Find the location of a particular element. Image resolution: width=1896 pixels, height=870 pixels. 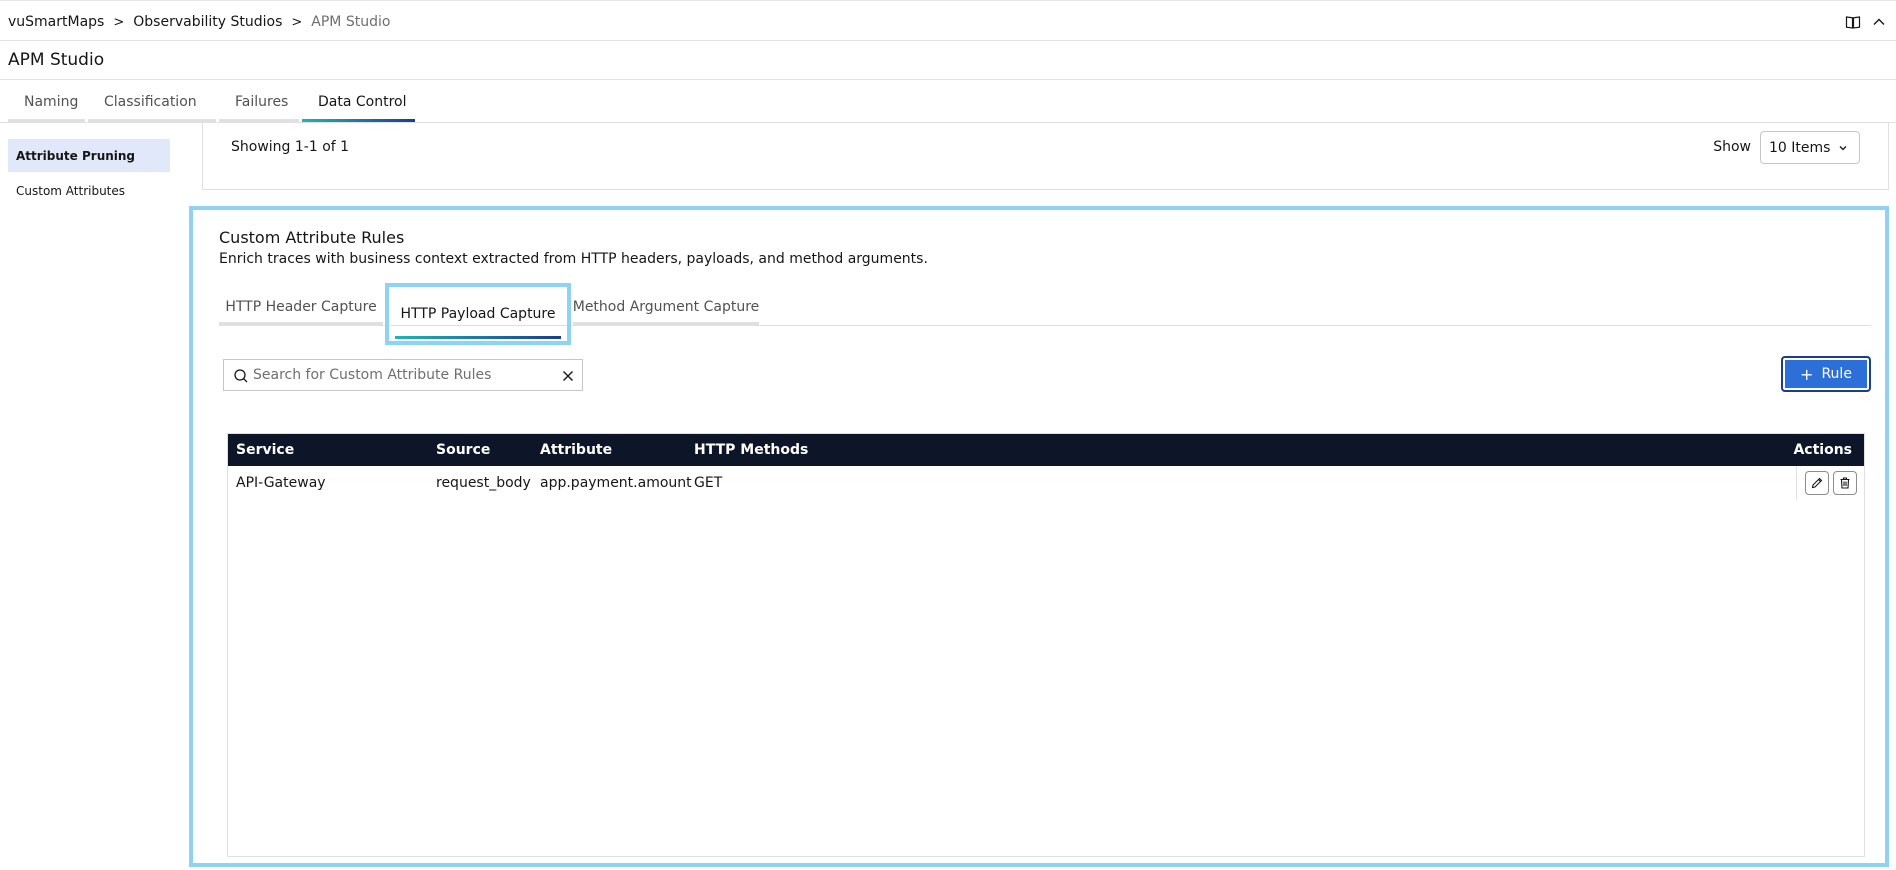

tab-classification: Classification is located at coordinates (152, 107).